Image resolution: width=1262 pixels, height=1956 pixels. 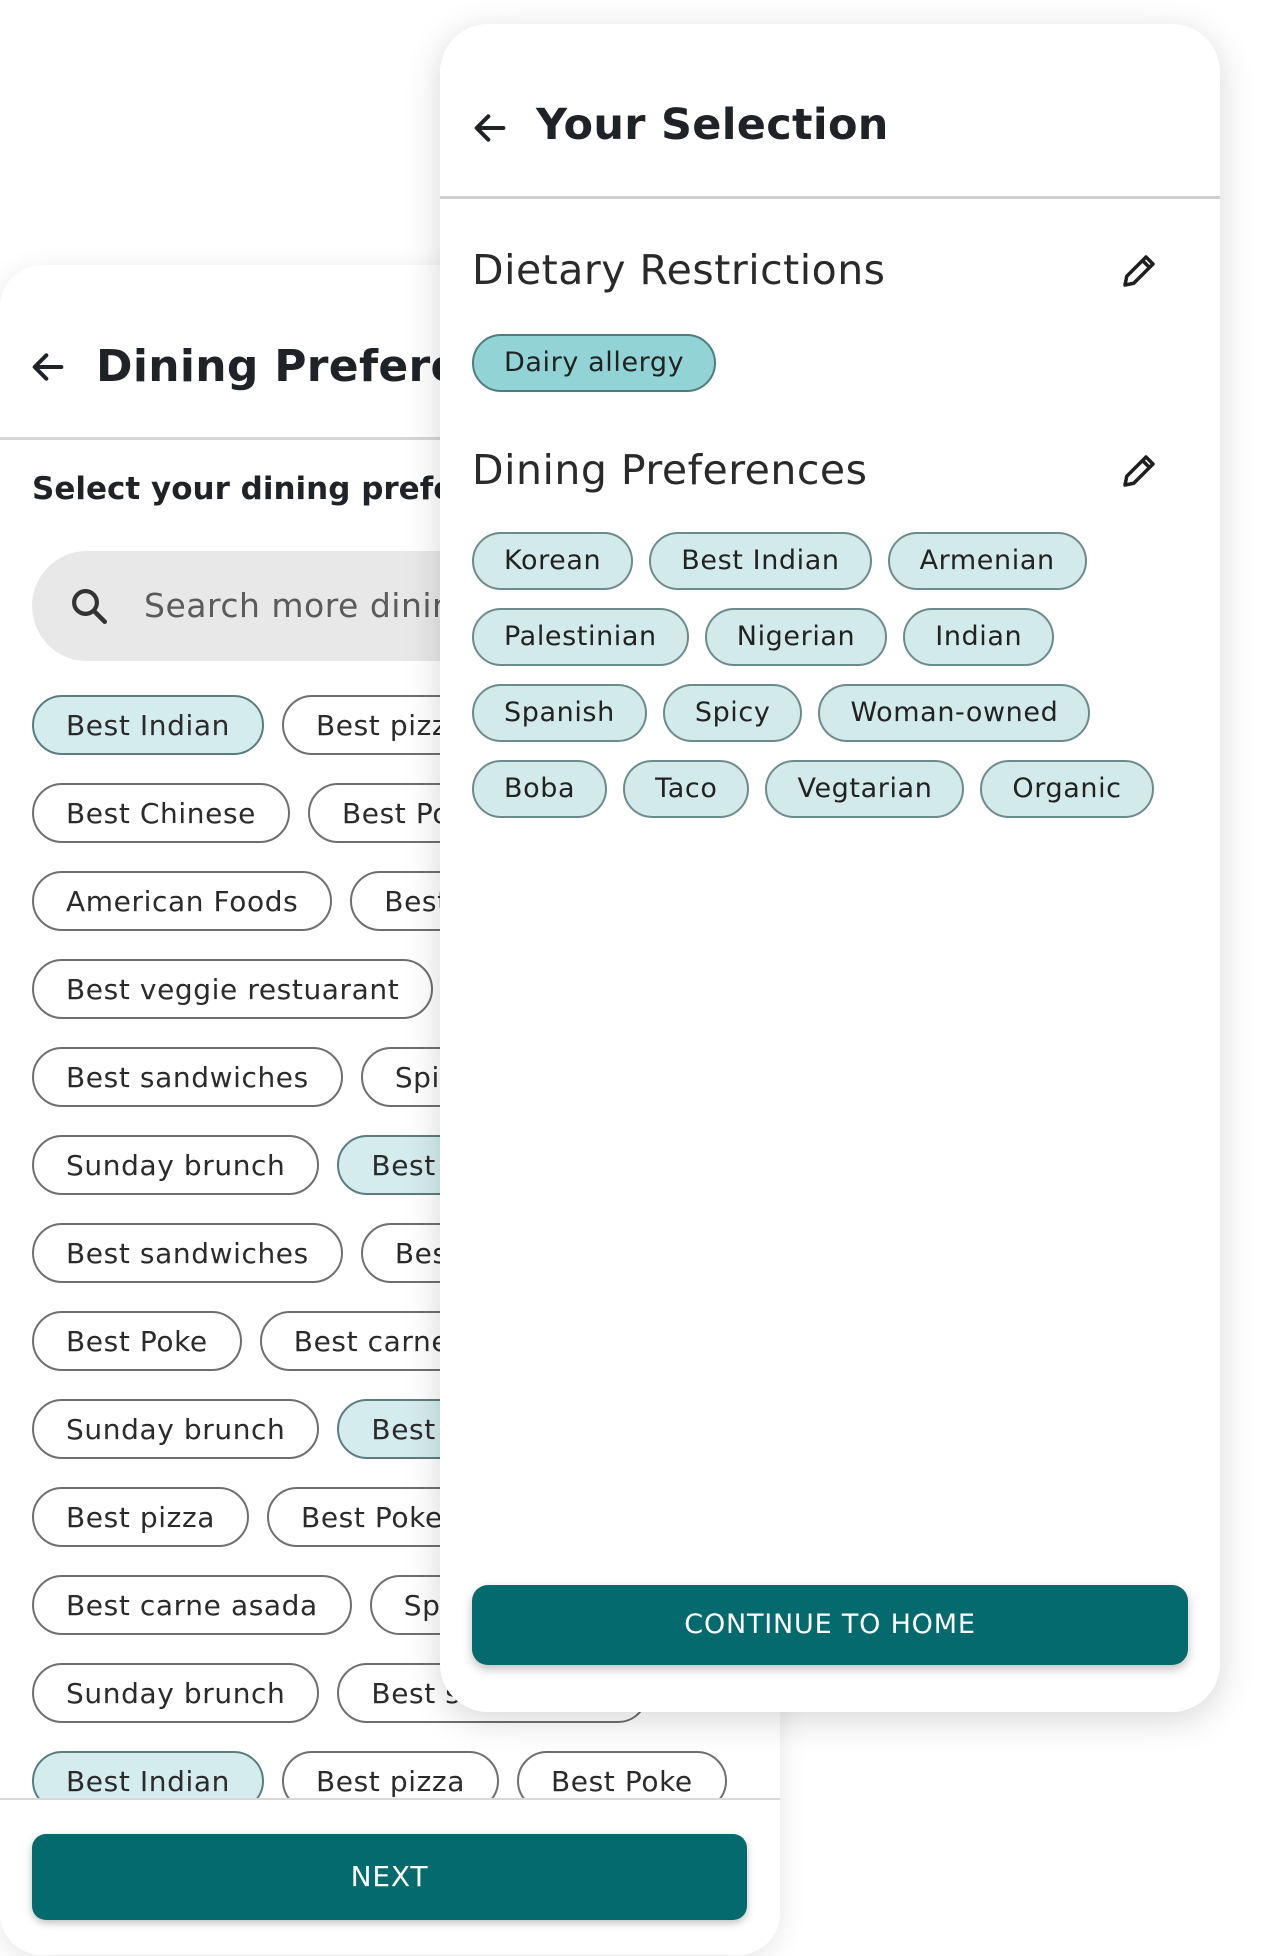 I want to click on dining-chip-row: Boba Taco Vegtarian Organic, so click(x=813, y=789).